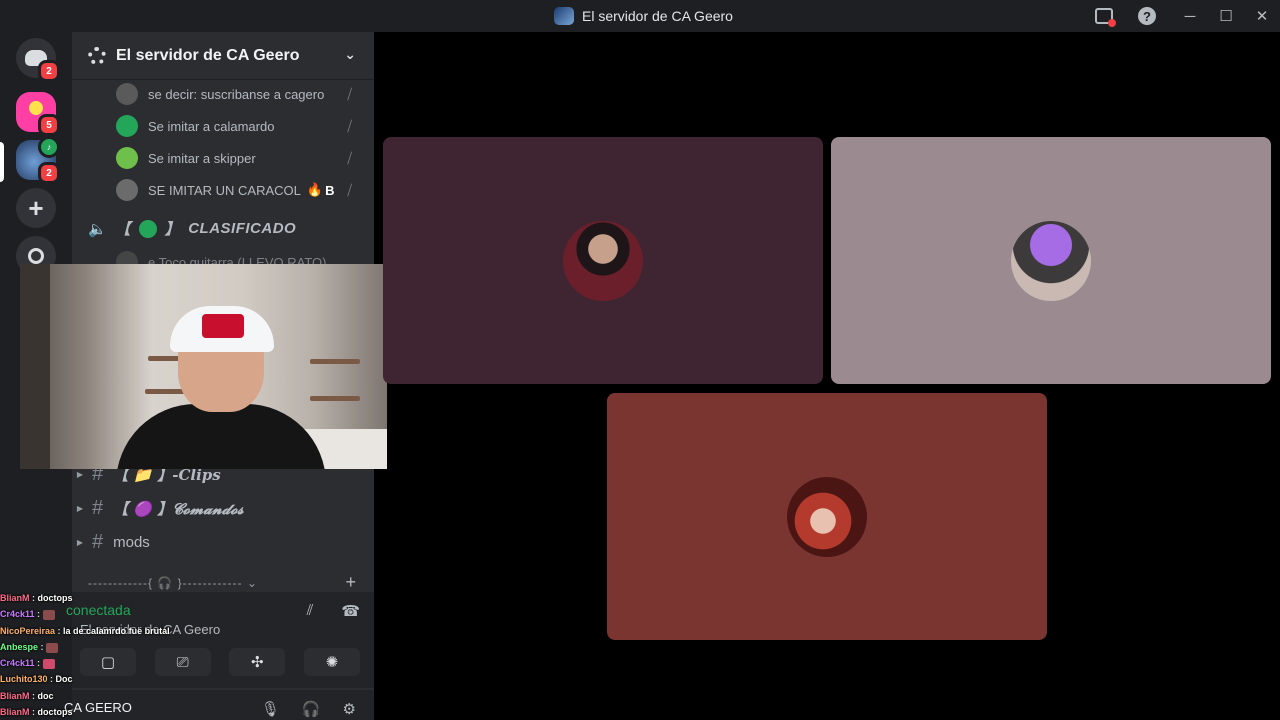 The height and width of the screenshot is (720, 1280). What do you see at coordinates (36, 256) in the screenshot?
I see `compass-icon` at bounding box center [36, 256].